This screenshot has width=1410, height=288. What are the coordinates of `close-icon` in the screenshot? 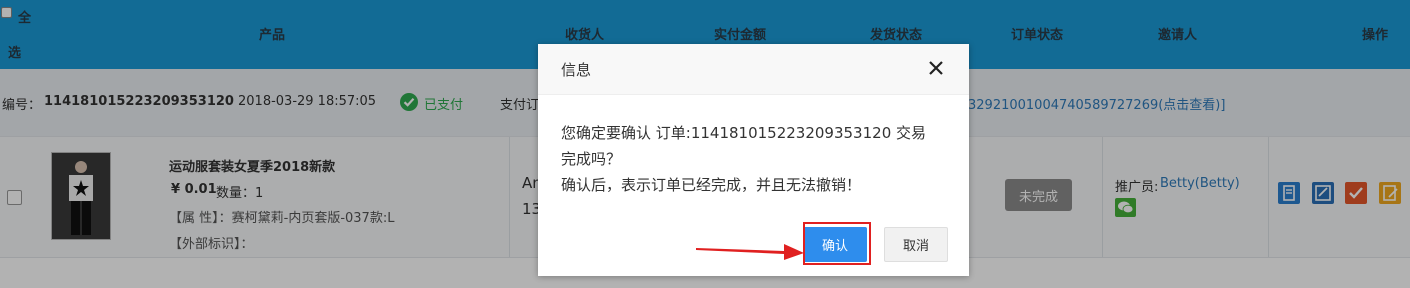 It's located at (936, 68).